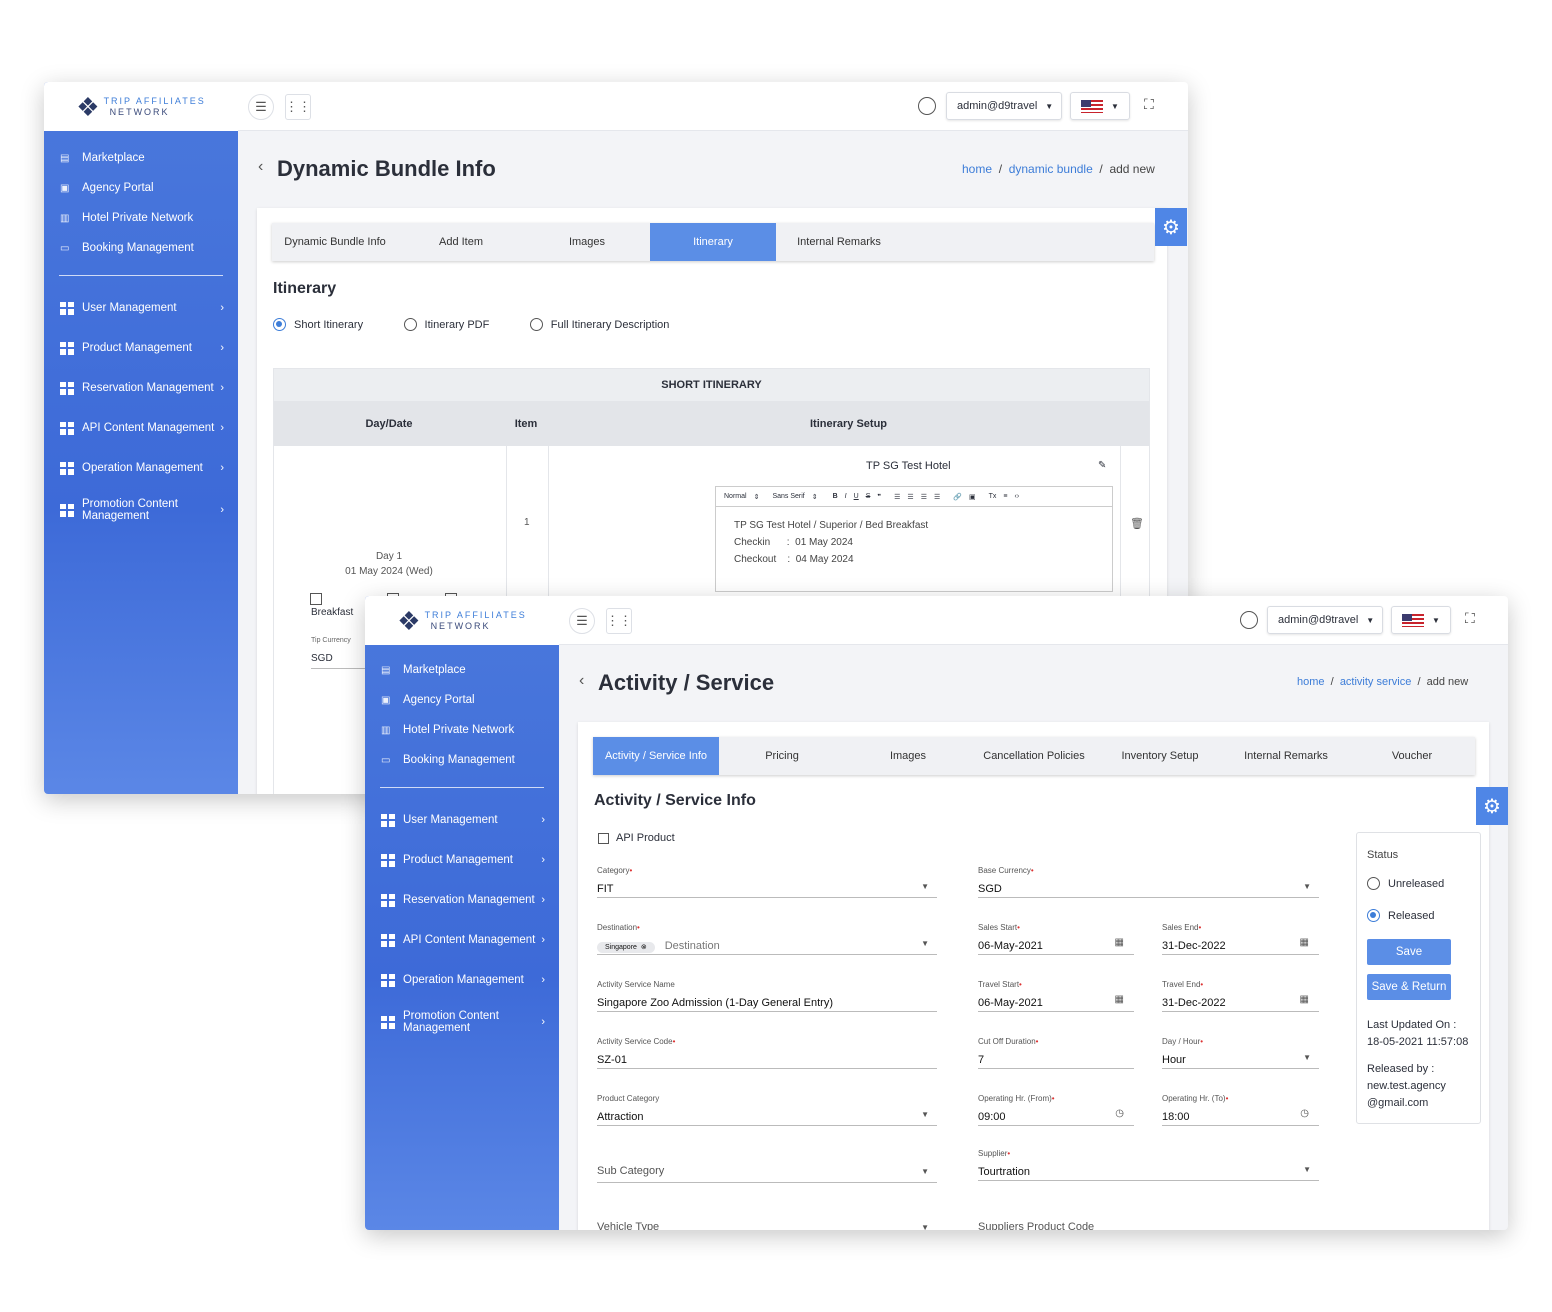  Describe the element at coordinates (846, 496) in the screenshot. I see `italic-icon: I` at that location.